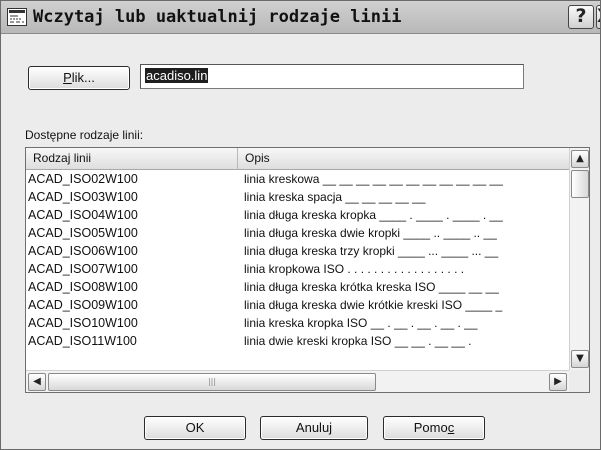 This screenshot has height=450, width=601. I want to click on row-name: ACAD_ISO06W100, so click(83, 251).